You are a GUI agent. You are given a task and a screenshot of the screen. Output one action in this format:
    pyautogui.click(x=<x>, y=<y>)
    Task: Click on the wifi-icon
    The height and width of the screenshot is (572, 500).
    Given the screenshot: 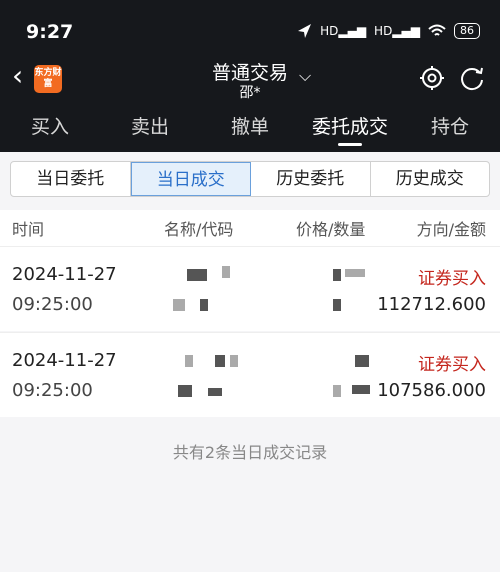 What is the action you would take?
    pyautogui.click(x=437, y=30)
    